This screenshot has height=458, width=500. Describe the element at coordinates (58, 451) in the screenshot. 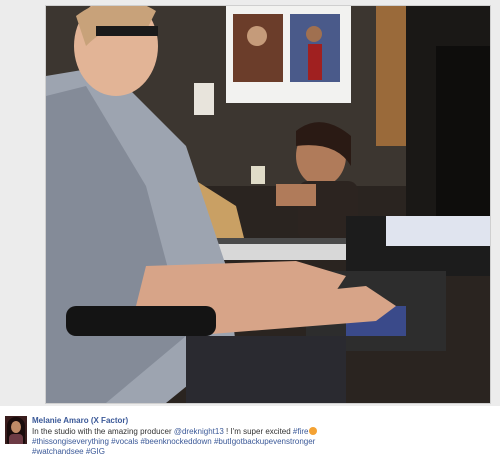

I see `hashtag-link: #watchandsee` at that location.